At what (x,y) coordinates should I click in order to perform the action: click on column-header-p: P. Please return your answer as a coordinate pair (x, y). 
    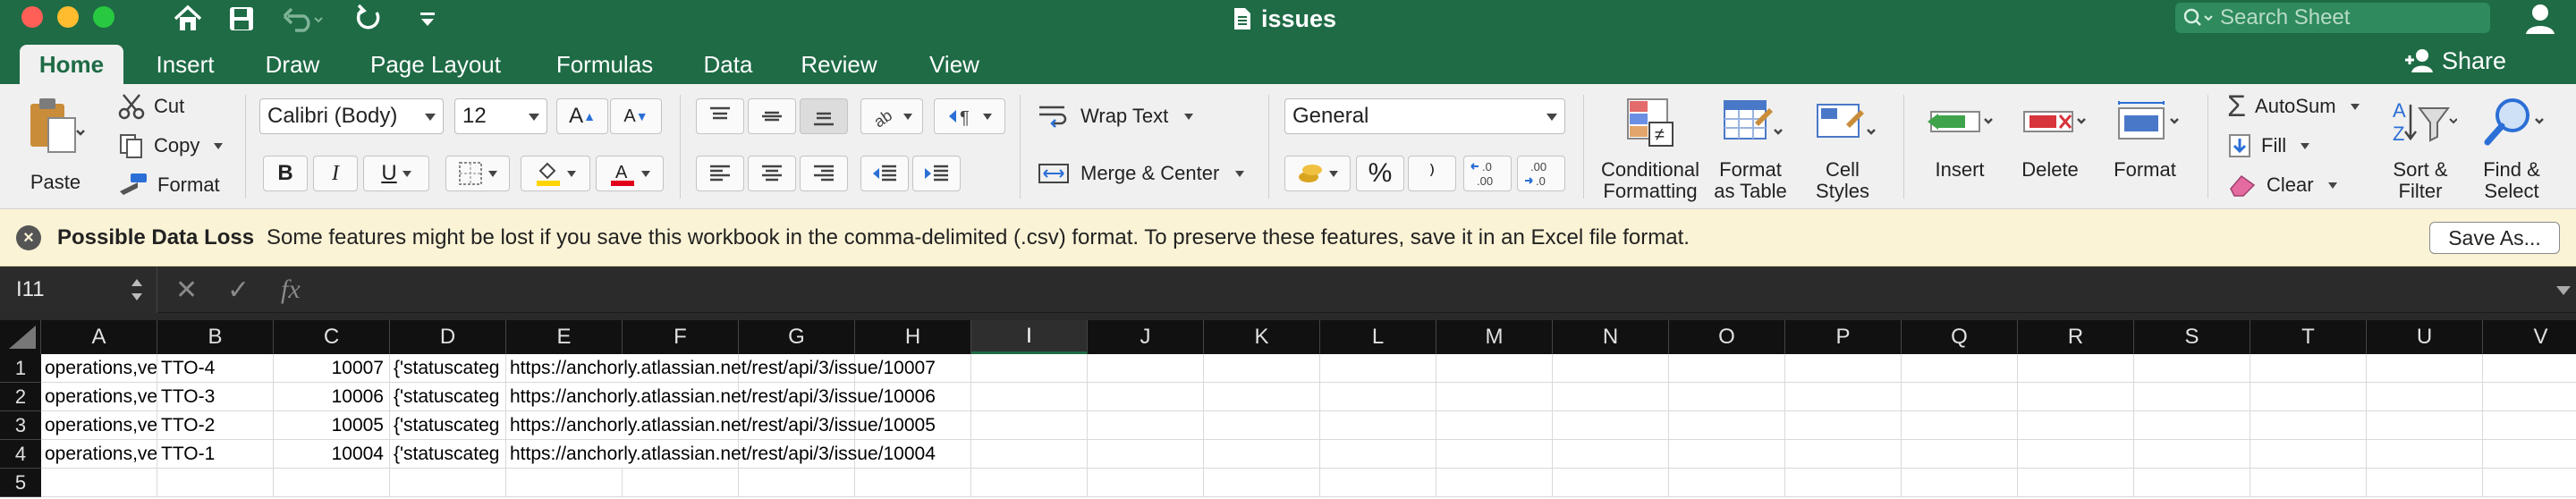
    Looking at the image, I should click on (1843, 337).